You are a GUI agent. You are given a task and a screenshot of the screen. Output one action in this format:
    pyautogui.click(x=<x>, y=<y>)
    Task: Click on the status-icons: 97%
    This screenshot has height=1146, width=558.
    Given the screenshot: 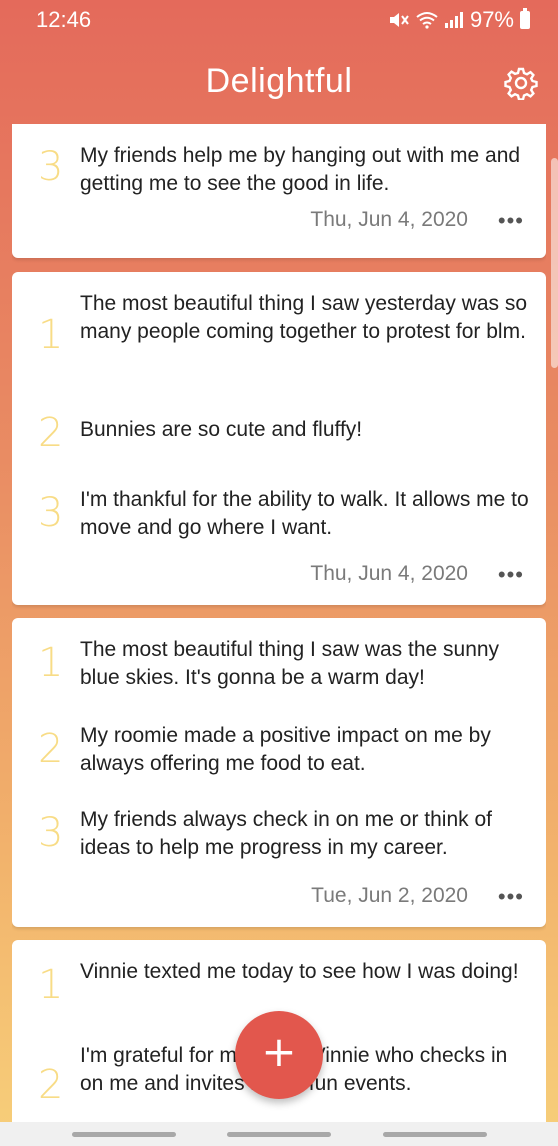 What is the action you would take?
    pyautogui.click(x=459, y=20)
    